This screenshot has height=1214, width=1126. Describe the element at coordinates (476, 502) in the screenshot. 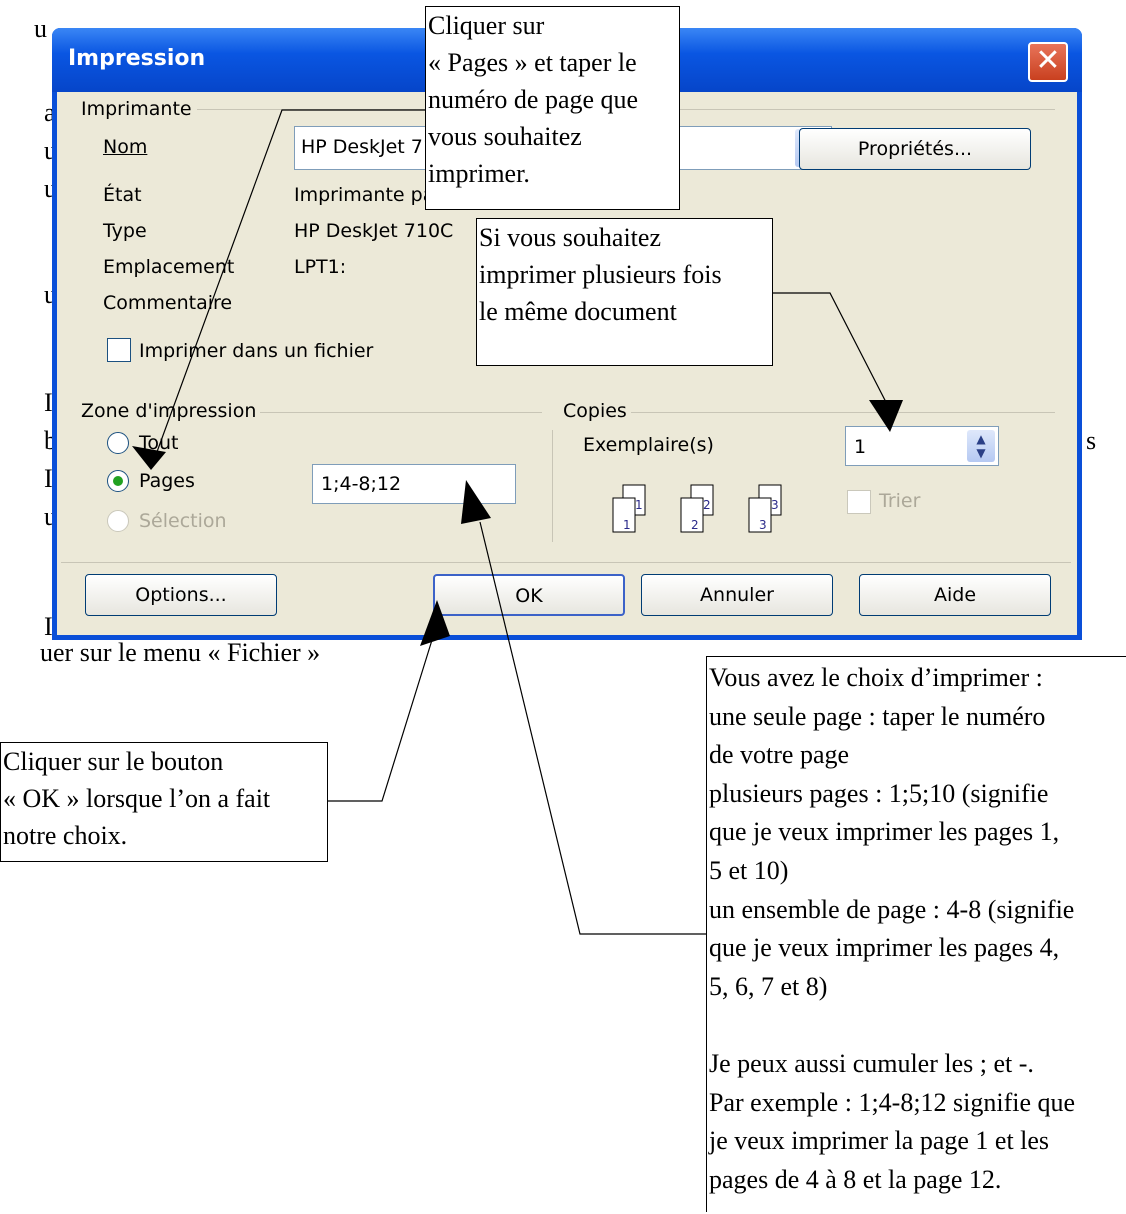

I see `arrowhead-range` at that location.